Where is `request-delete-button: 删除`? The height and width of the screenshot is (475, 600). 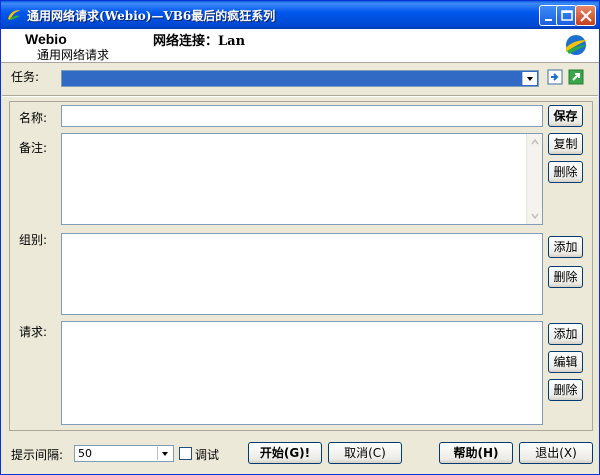 request-delete-button: 删除 is located at coordinates (565, 390).